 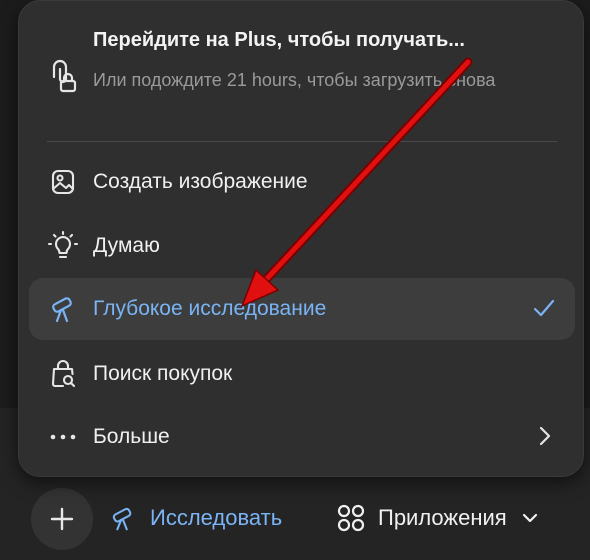 What do you see at coordinates (351, 518) in the screenshot?
I see `apps-grid-icon` at bounding box center [351, 518].